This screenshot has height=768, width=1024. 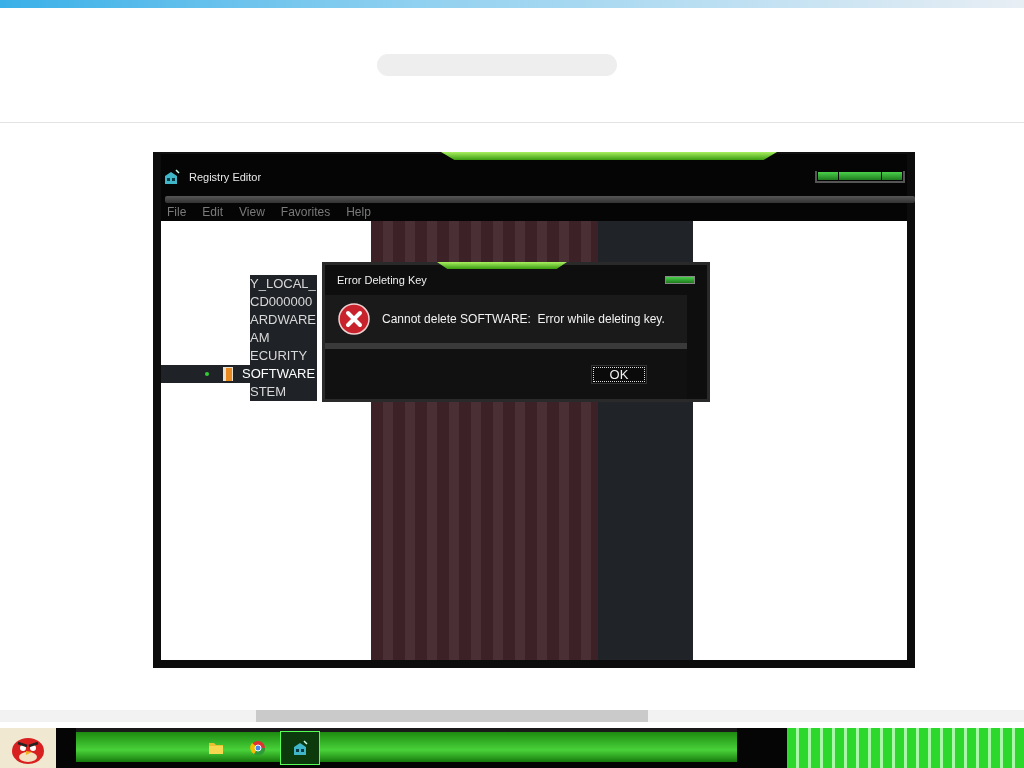 What do you see at coordinates (382, 280) in the screenshot?
I see `dialog-title: Error Deleting Key` at bounding box center [382, 280].